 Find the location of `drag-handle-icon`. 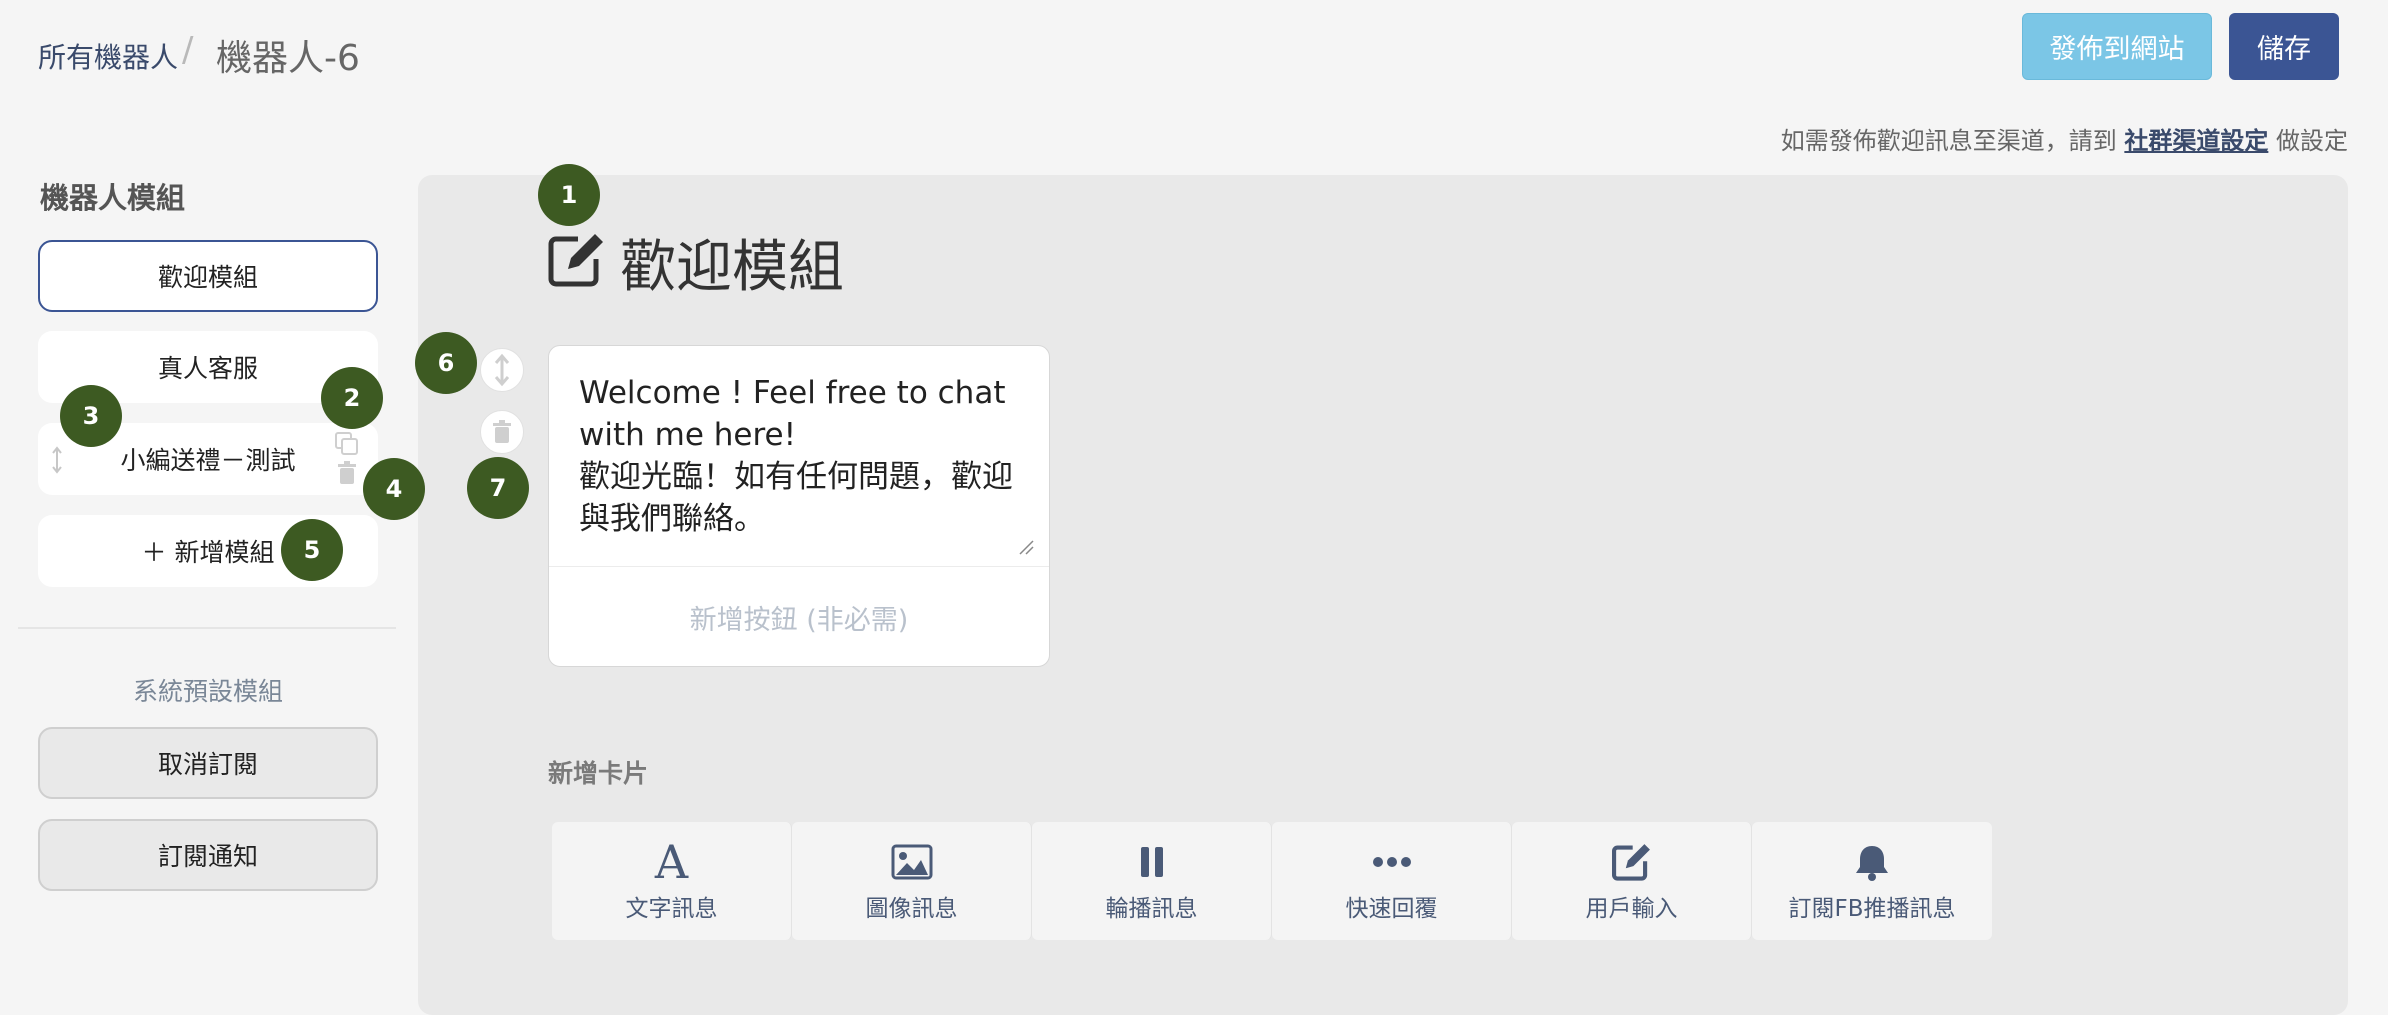

drag-handle-icon is located at coordinates (57, 460).